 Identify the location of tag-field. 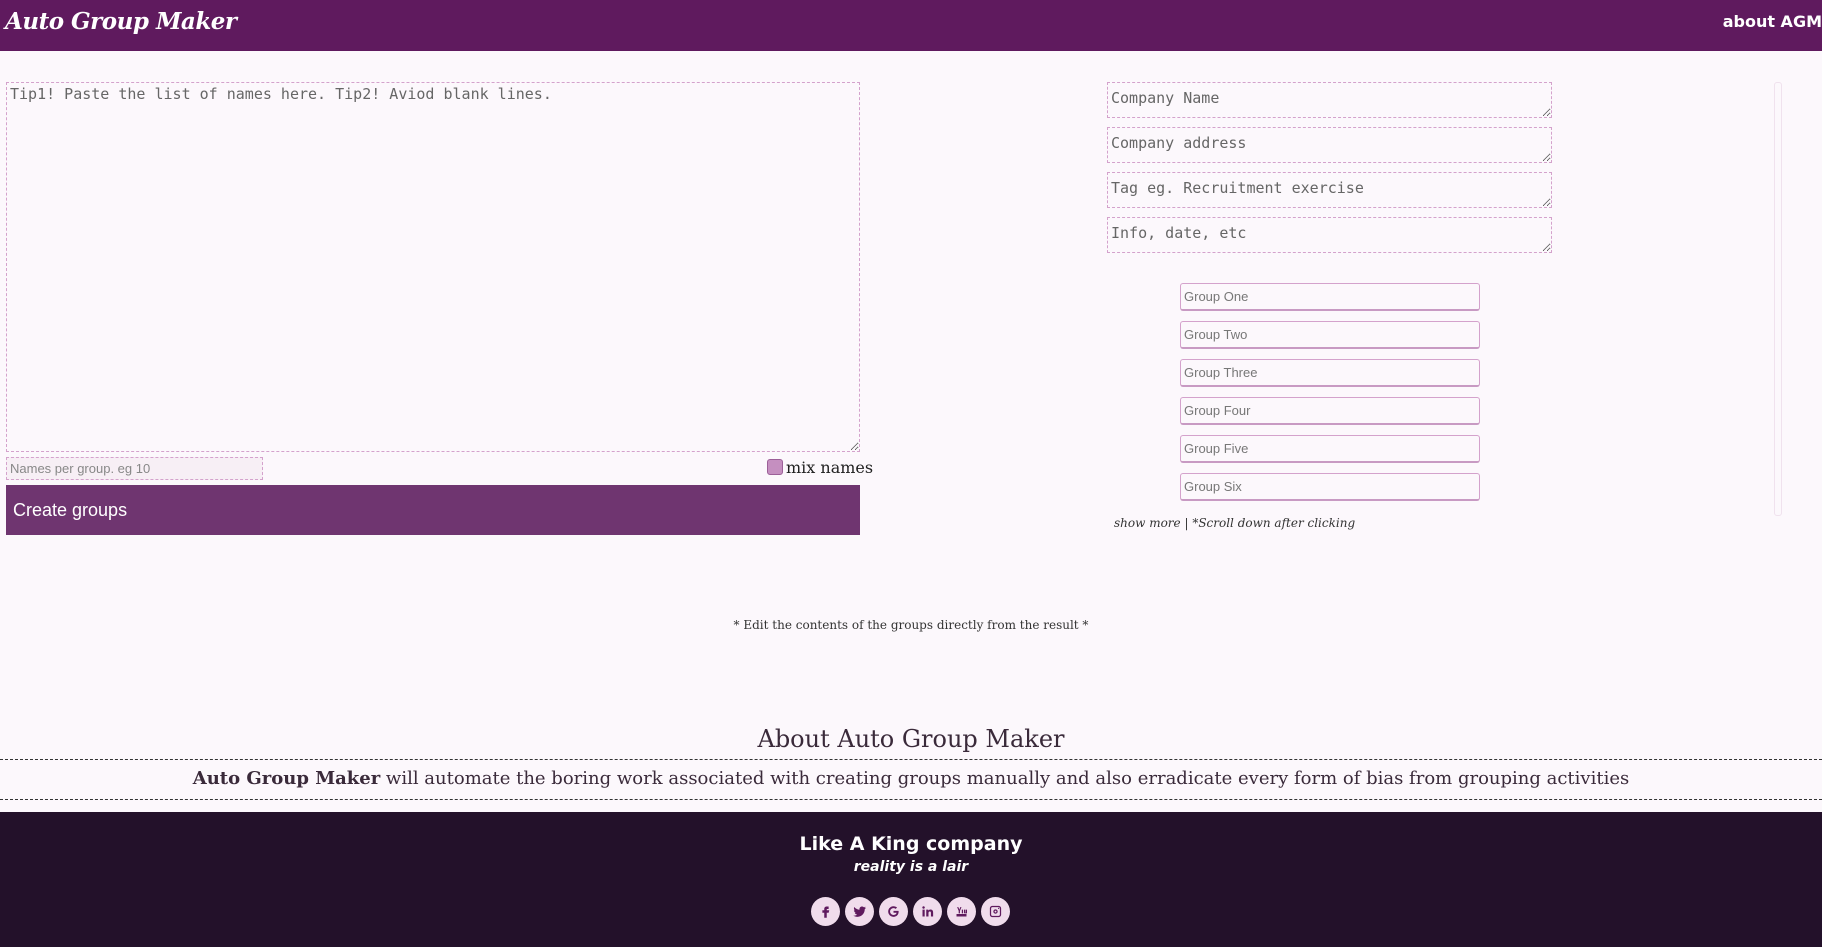
(1329, 190).